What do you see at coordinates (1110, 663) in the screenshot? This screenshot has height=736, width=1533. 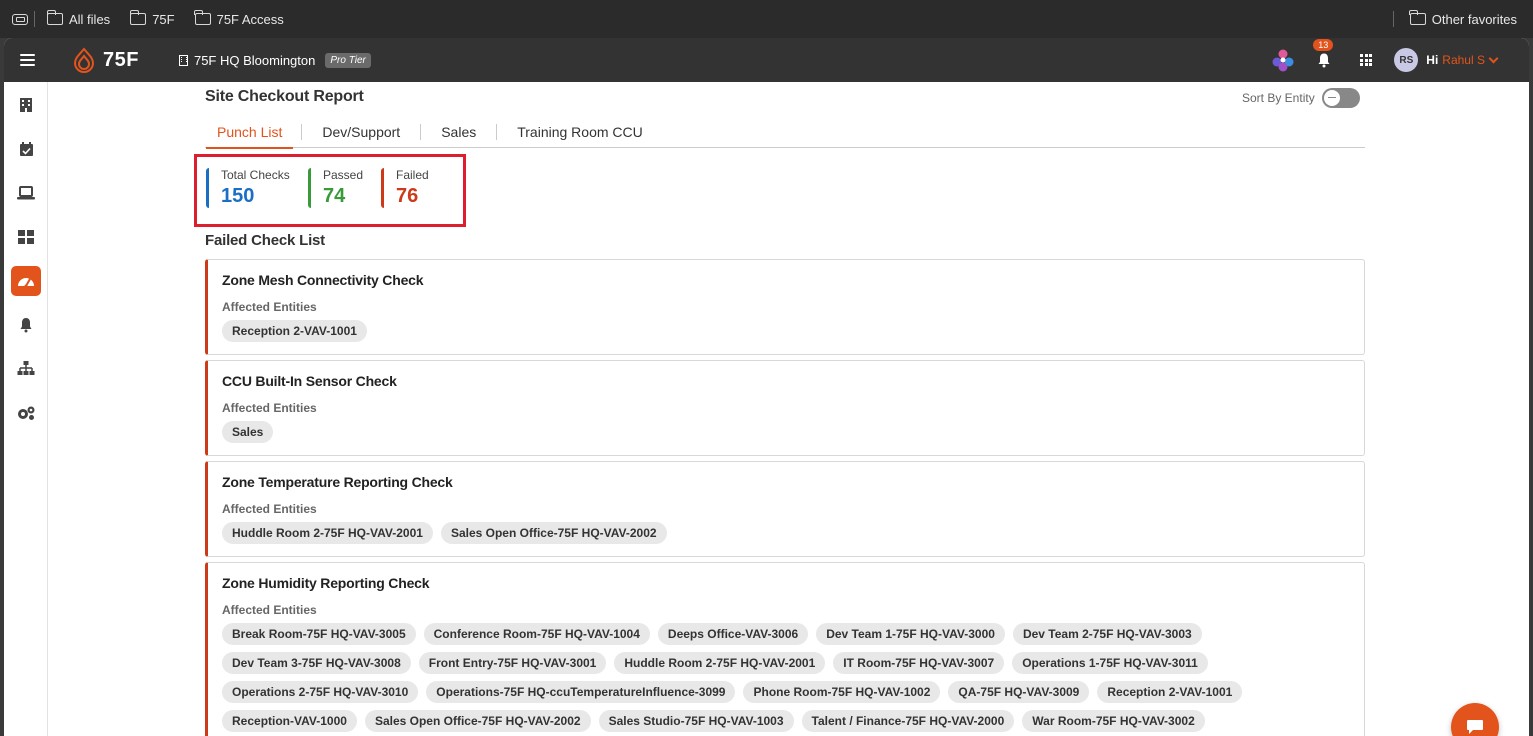 I see `entity-chip: Operations 1-75F HQ-VAV-3011` at bounding box center [1110, 663].